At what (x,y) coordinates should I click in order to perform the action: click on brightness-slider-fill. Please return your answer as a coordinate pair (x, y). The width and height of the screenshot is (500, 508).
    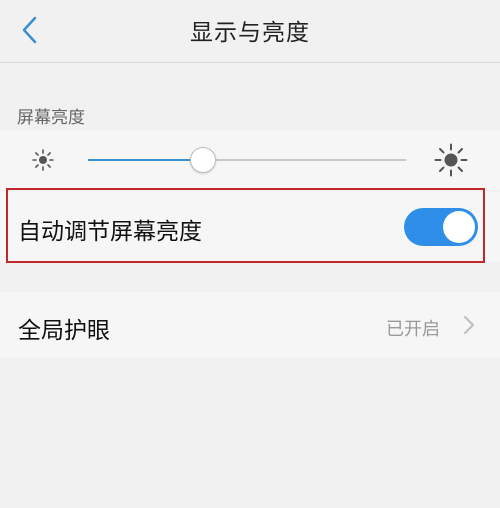
    Looking at the image, I should click on (145, 160).